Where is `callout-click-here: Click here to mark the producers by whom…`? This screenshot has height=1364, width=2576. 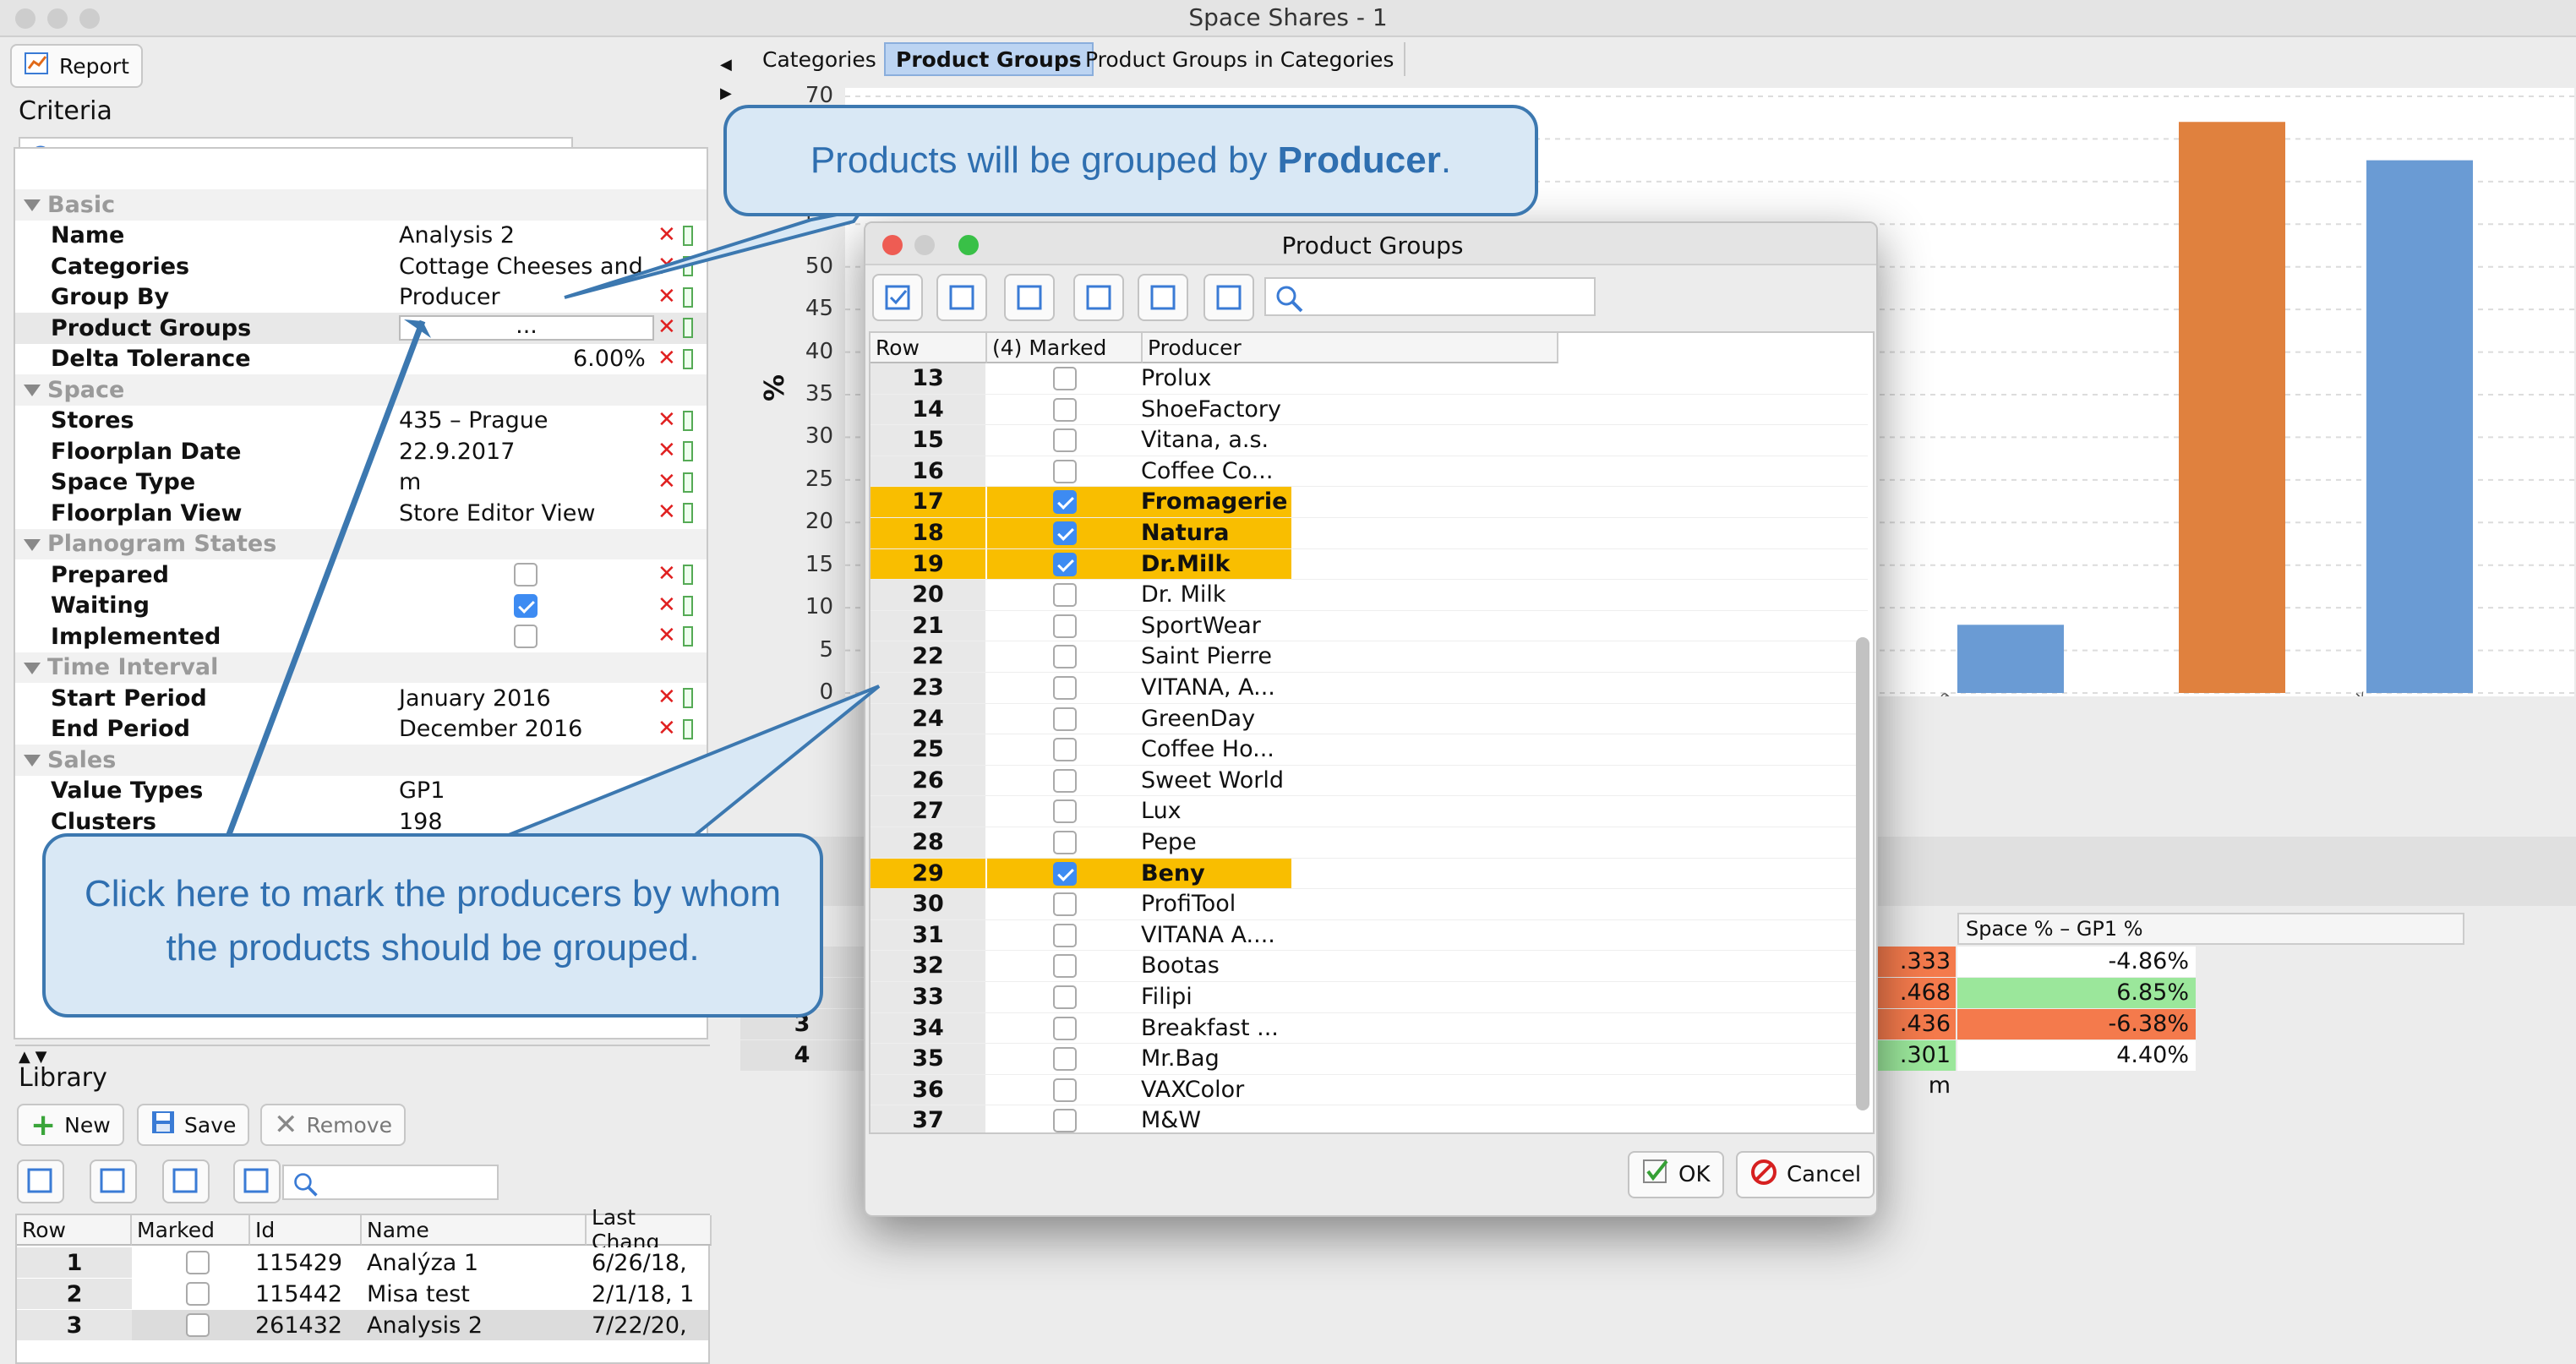 callout-click-here: Click here to mark the producers by whom… is located at coordinates (432, 926).